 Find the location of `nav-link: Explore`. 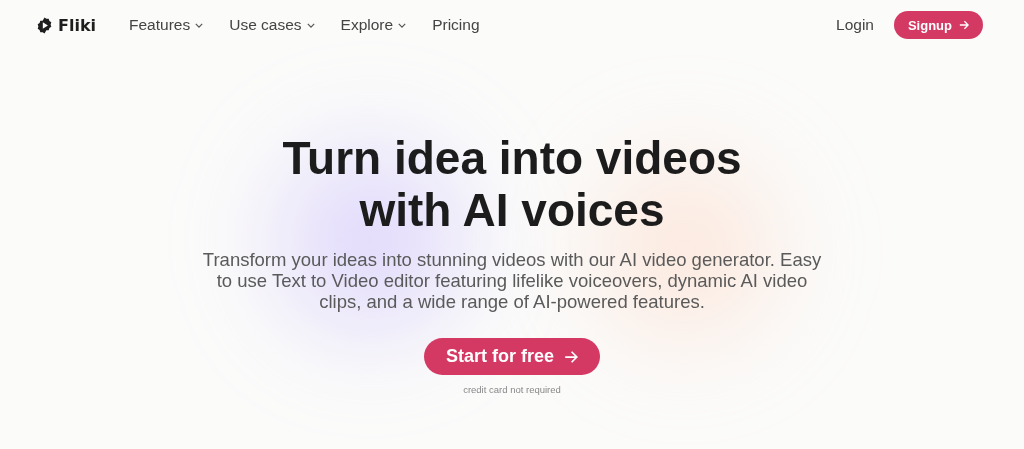

nav-link: Explore is located at coordinates (373, 25).